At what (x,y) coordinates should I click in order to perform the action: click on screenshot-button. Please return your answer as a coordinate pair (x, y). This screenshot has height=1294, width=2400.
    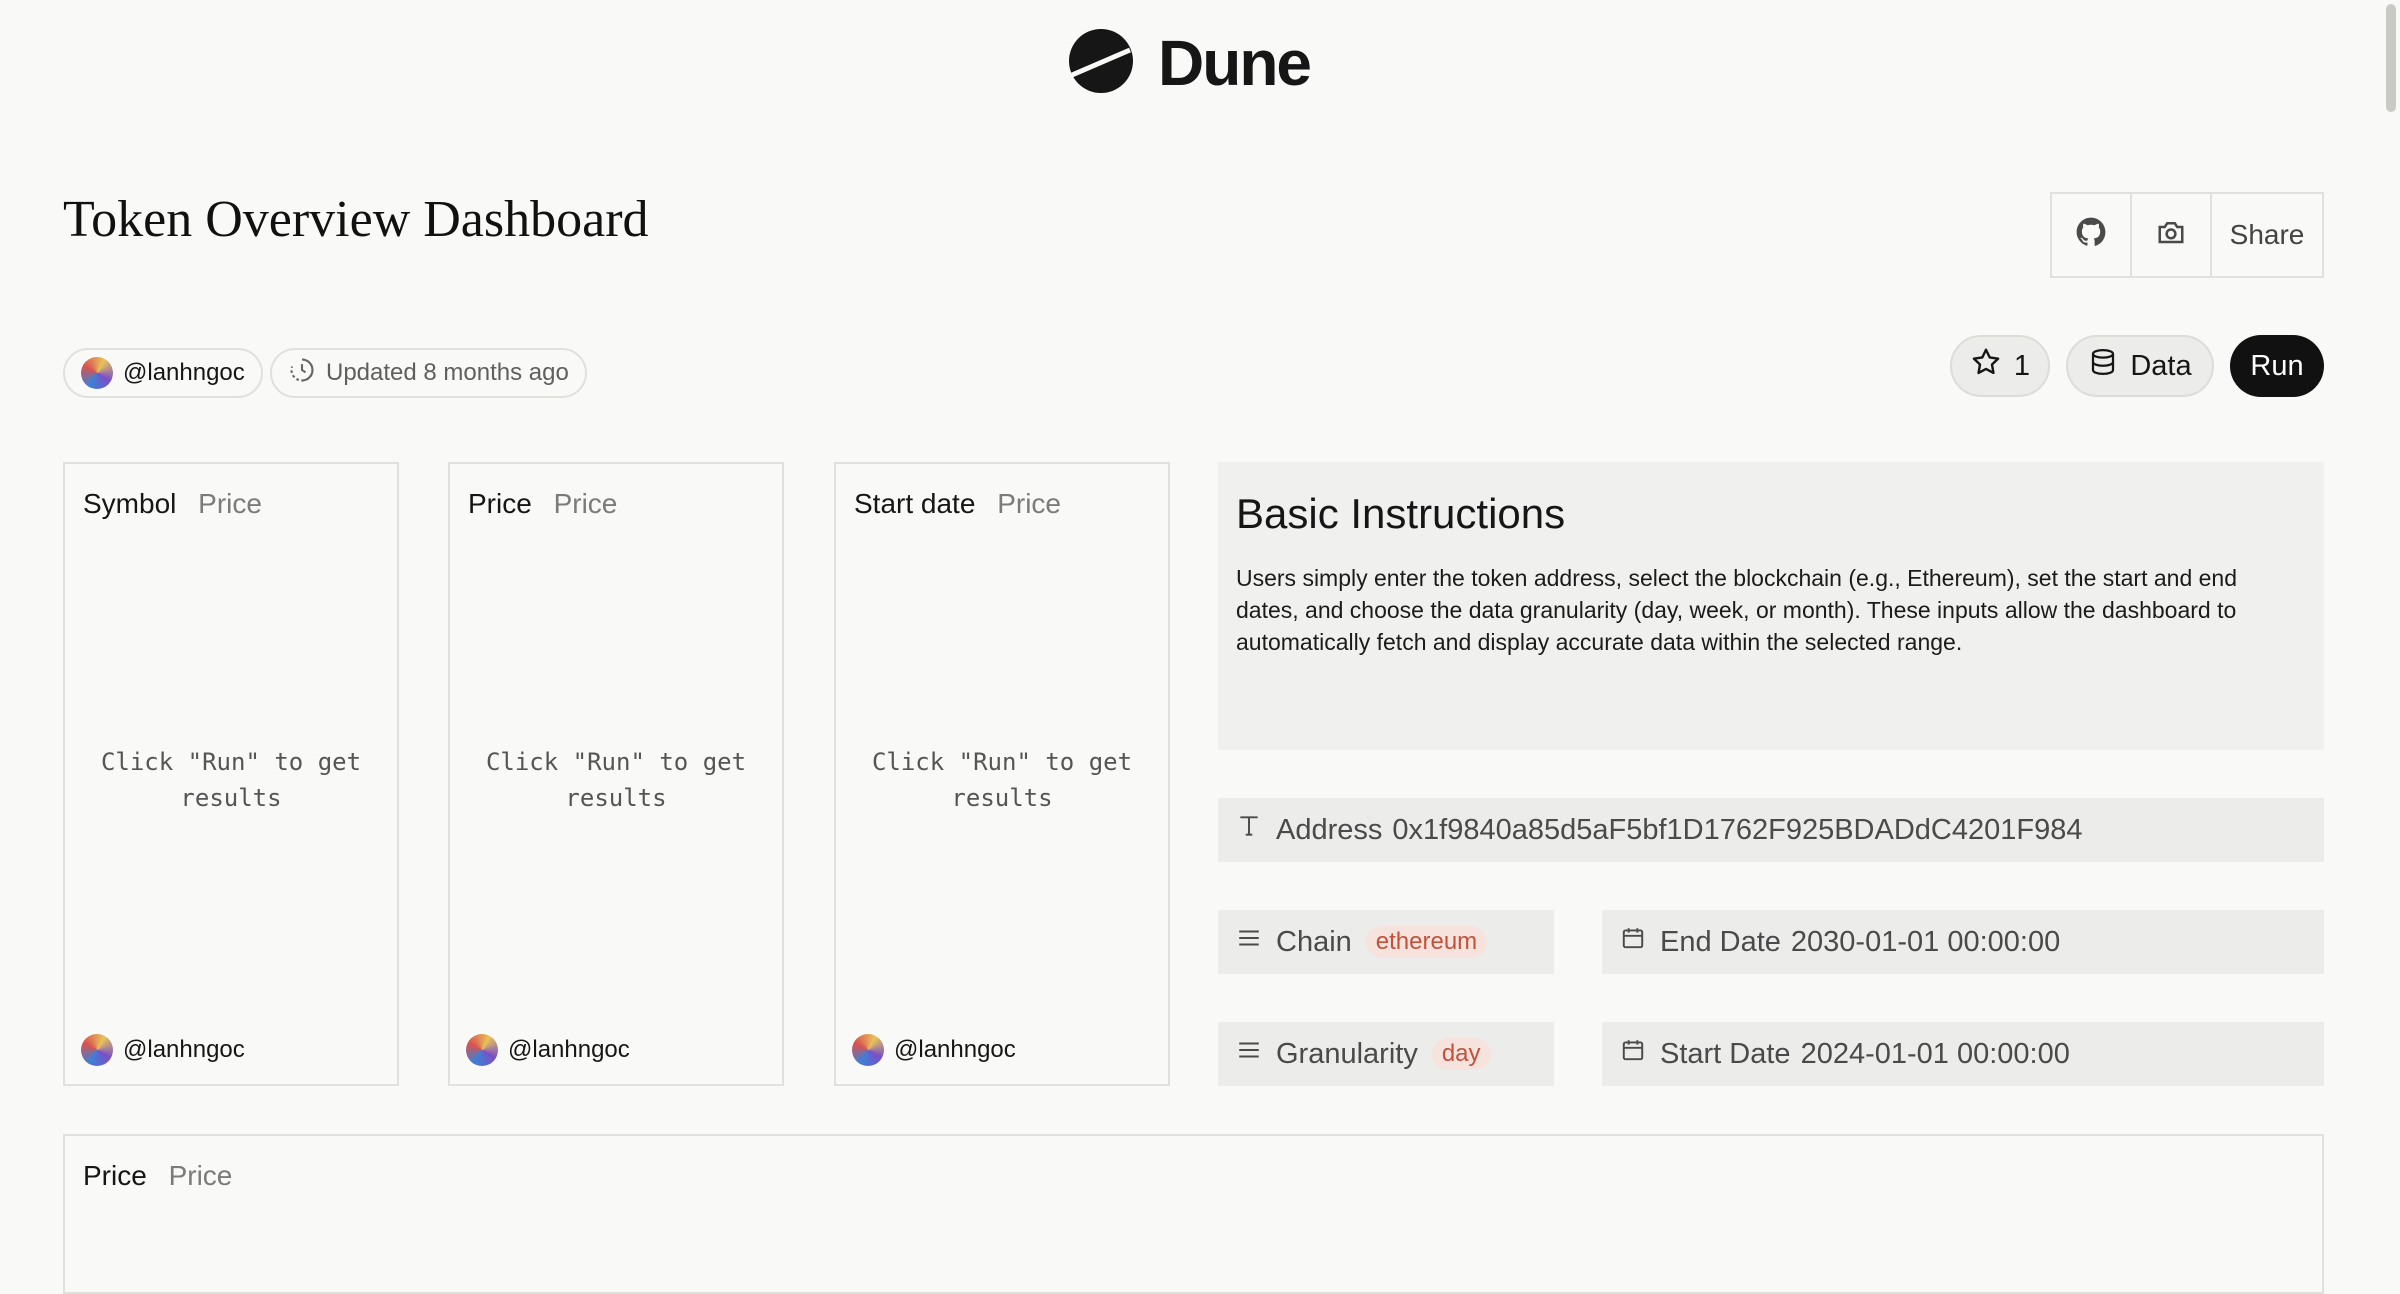
    Looking at the image, I should click on (2172, 235).